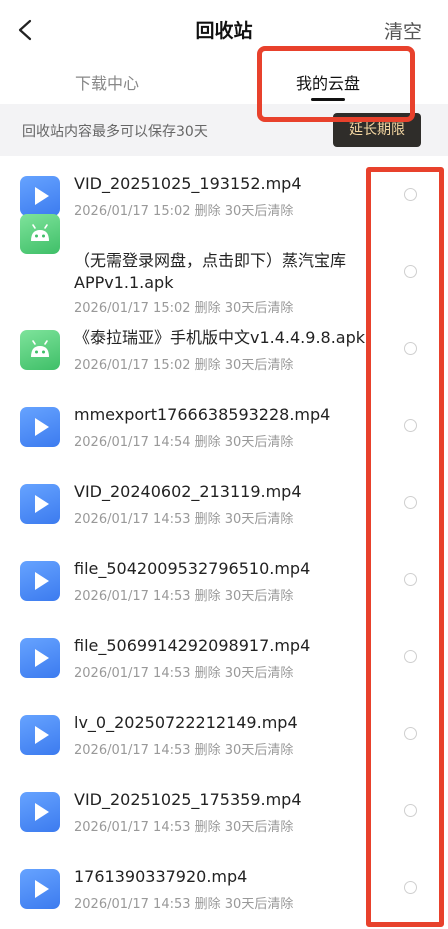  I want to click on file-name: （无需登录网盘，点击即下）蒸汽宝库APPv1.1.apk, so click(210, 271).